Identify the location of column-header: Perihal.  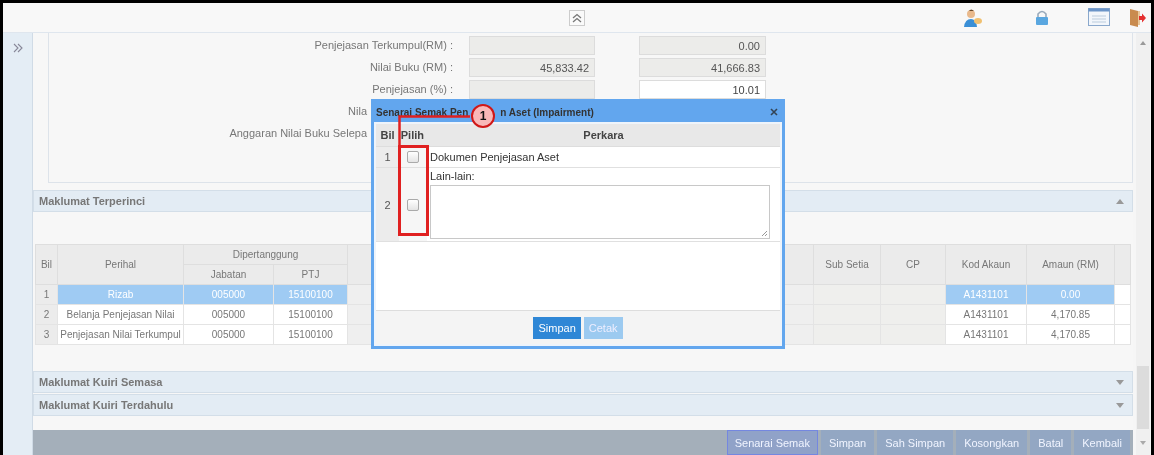
(120, 264).